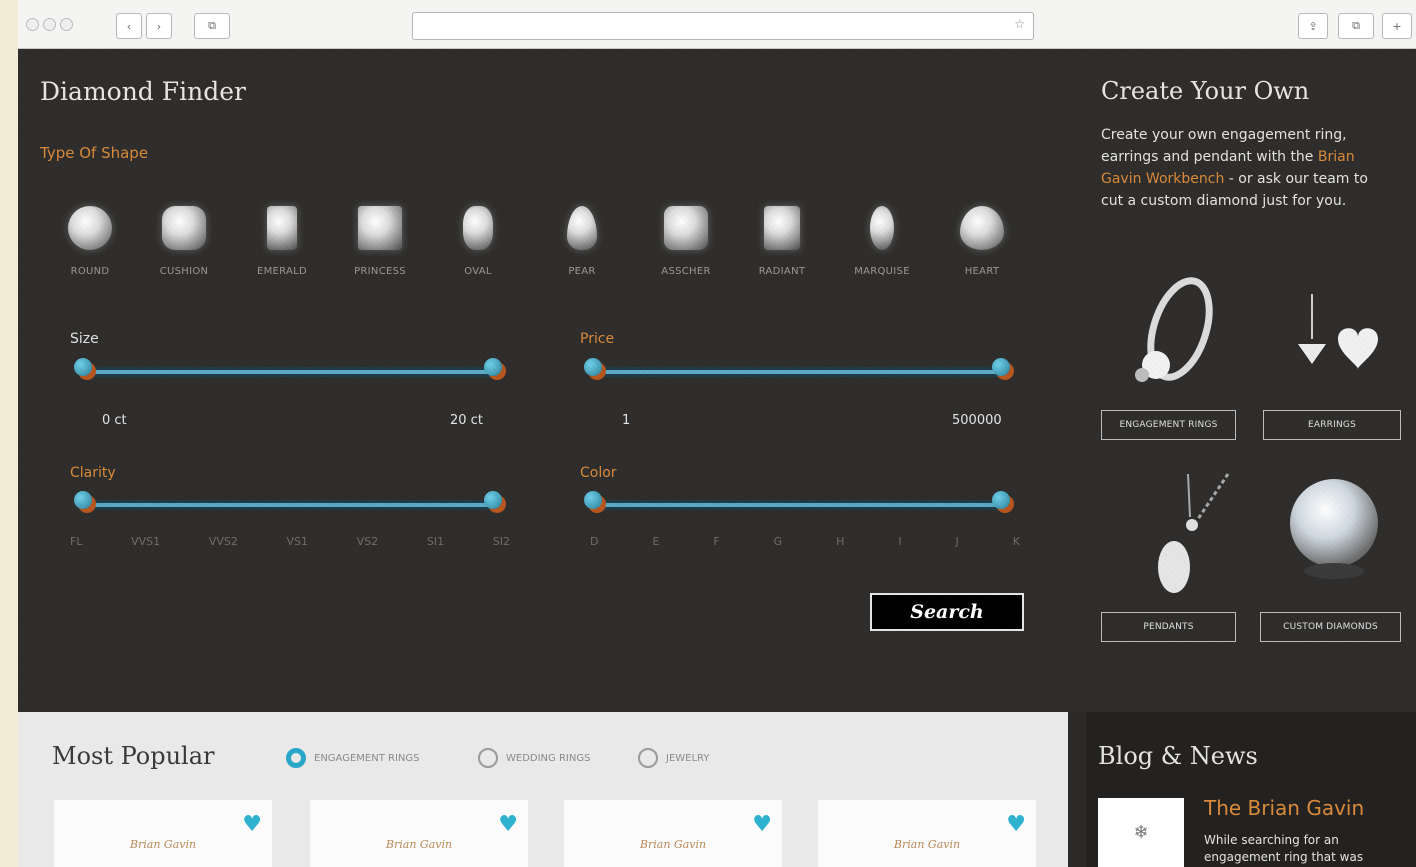 This screenshot has width=1416, height=867. Describe the element at coordinates (1397, 26) in the screenshot. I see `new-tab-button: +` at that location.